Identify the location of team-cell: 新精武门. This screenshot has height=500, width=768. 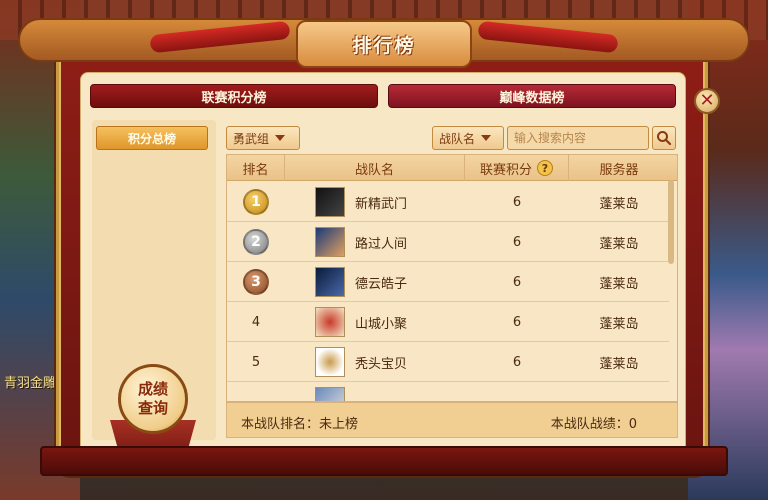
(390, 202).